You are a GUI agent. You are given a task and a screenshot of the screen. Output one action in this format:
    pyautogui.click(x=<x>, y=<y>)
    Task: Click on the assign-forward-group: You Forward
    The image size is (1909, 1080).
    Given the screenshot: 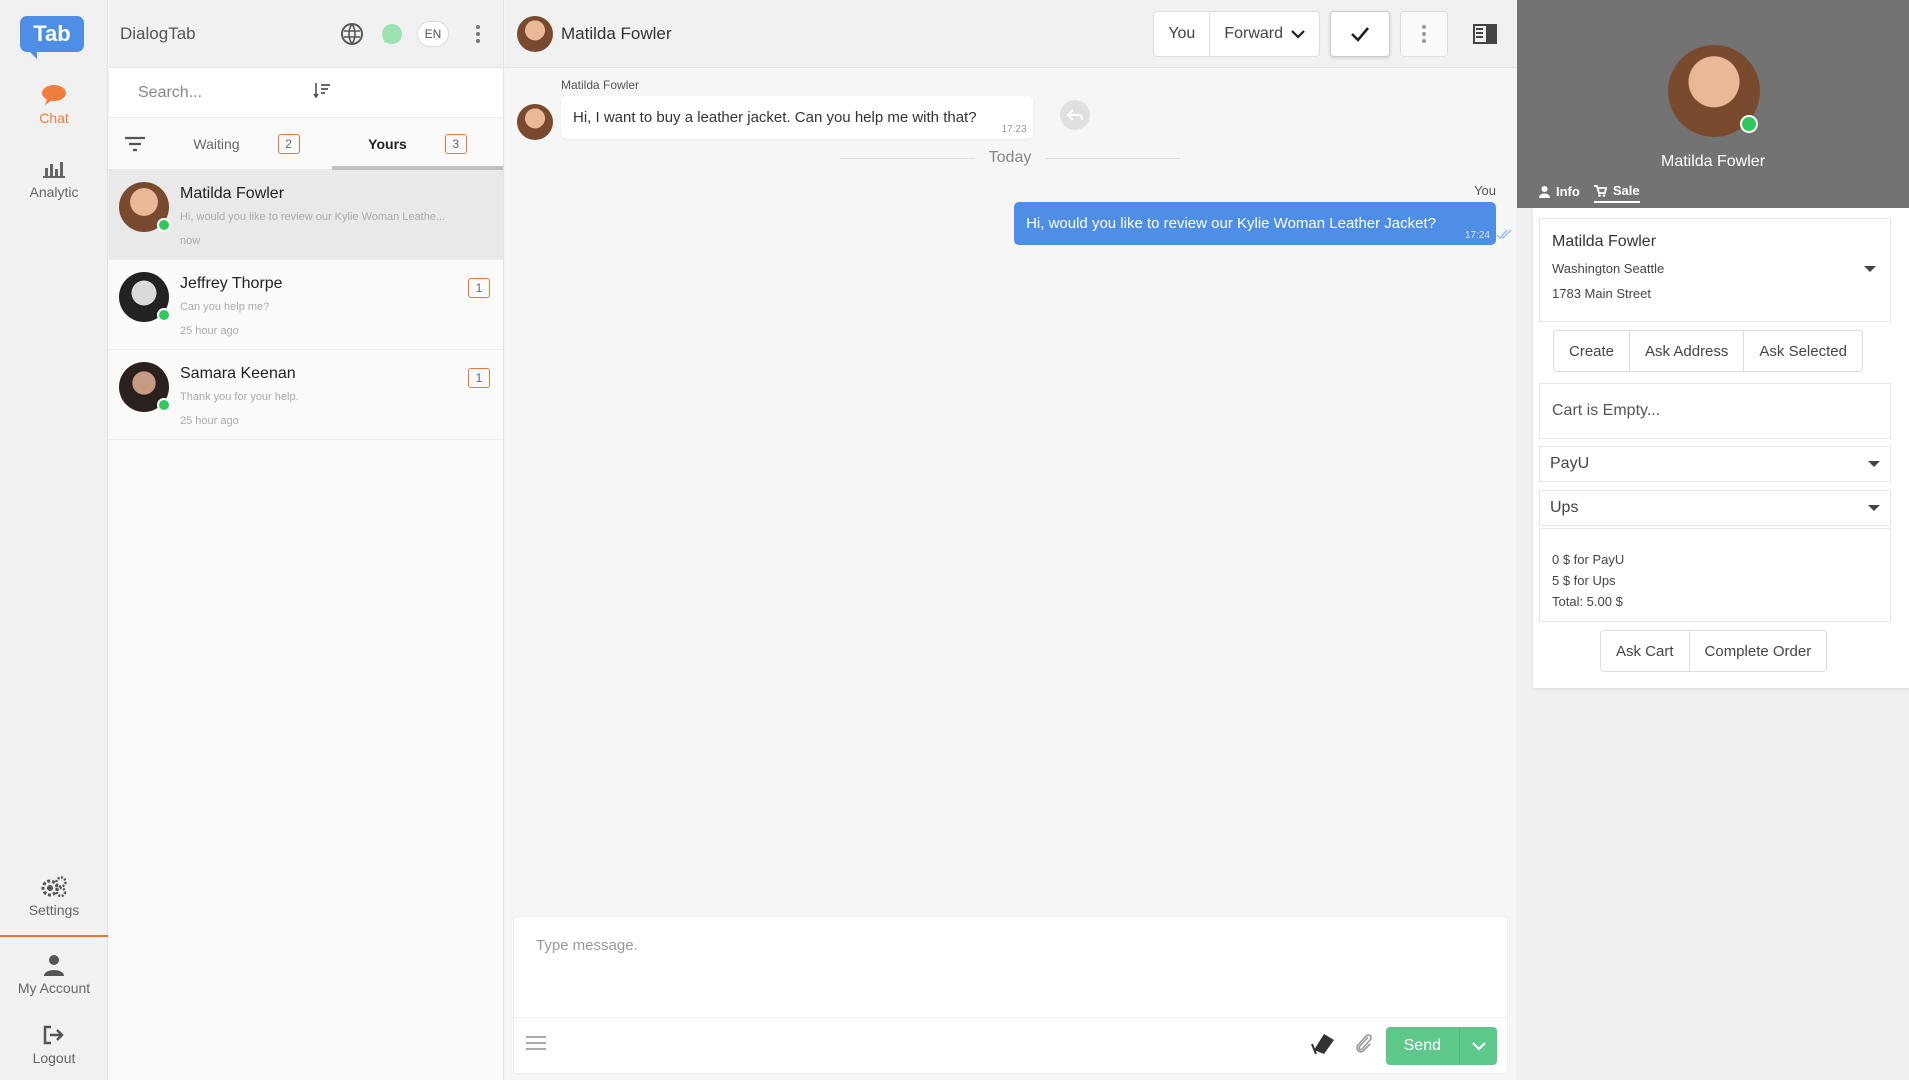 What is the action you would take?
    pyautogui.click(x=1236, y=34)
    